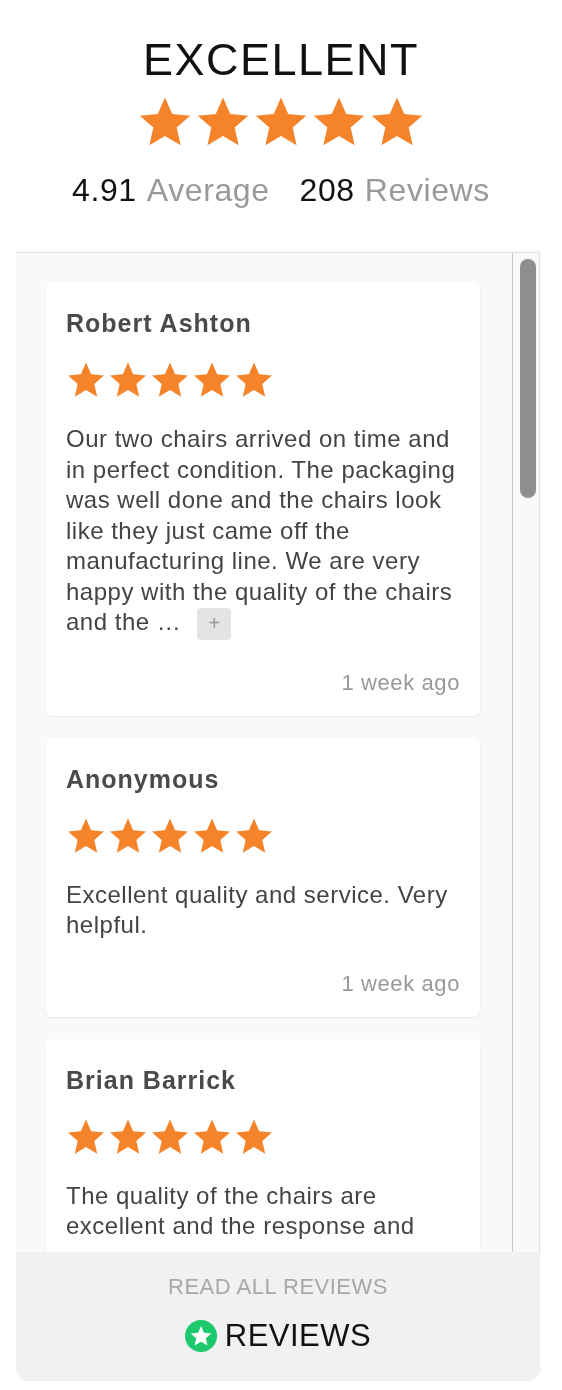 The width and height of the screenshot is (562, 1390). What do you see at coordinates (208, 190) in the screenshot?
I see `average-label: Average` at bounding box center [208, 190].